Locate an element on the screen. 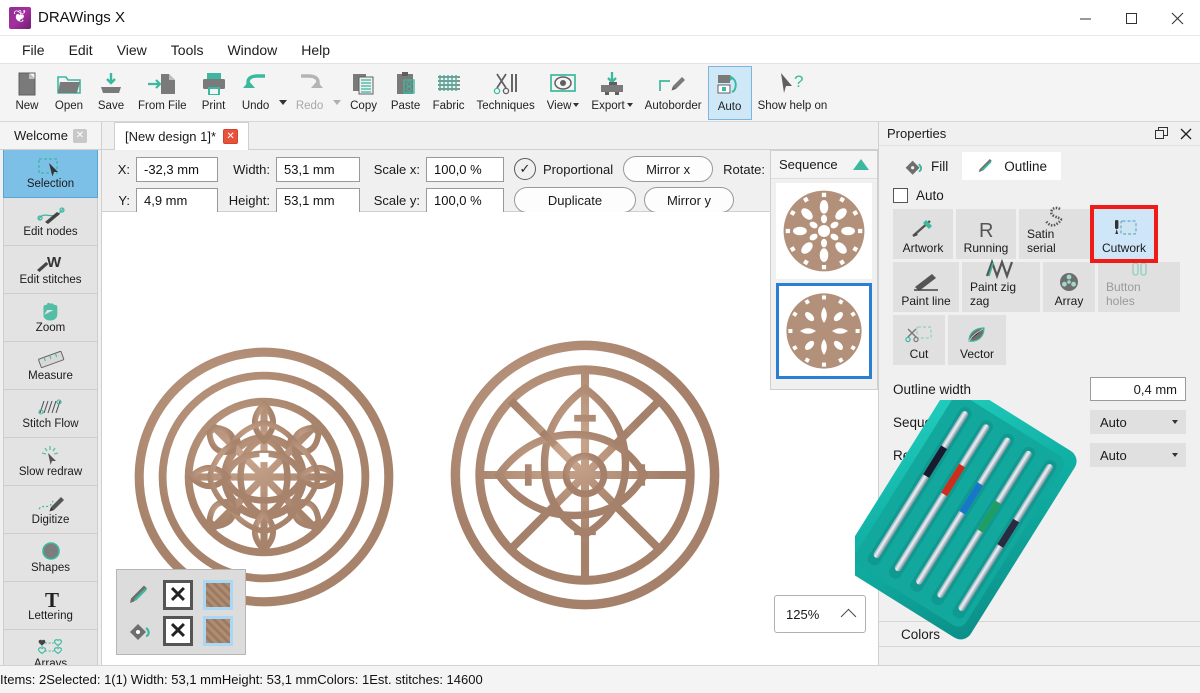 Image resolution: width=1200 pixels, height=693 pixels. undo-button: Undo is located at coordinates (256, 93).